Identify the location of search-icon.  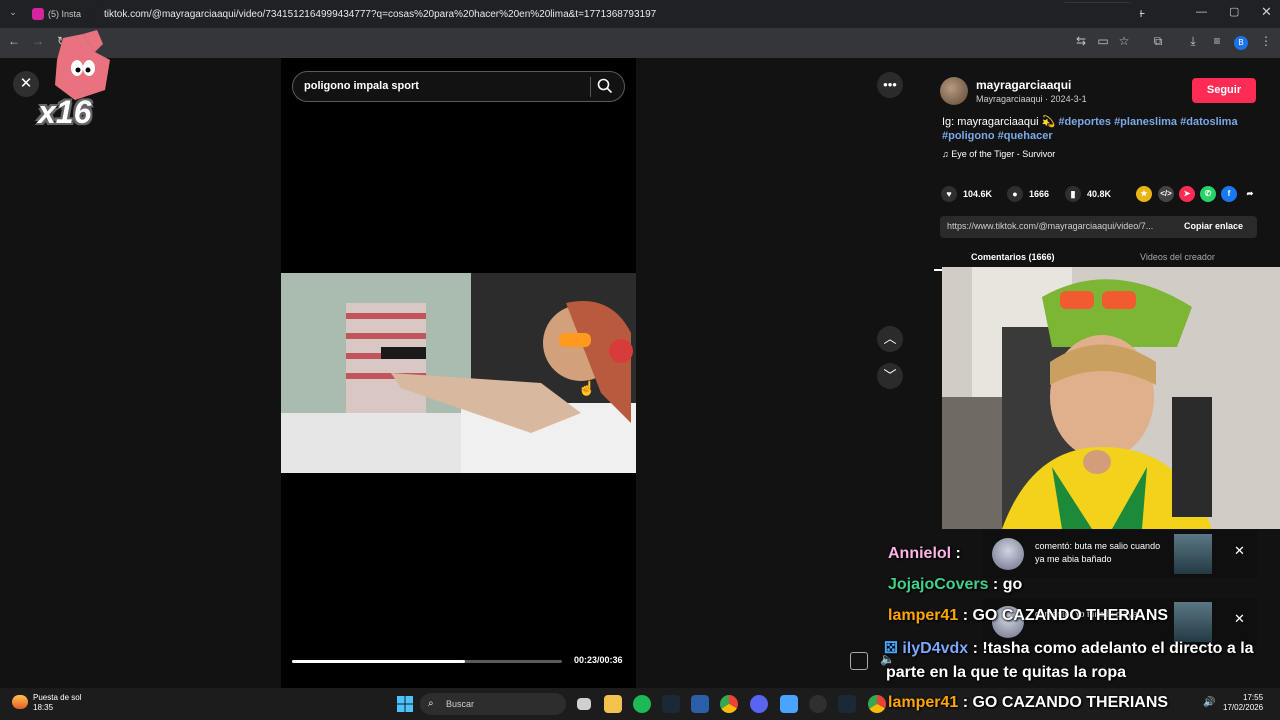
(605, 86).